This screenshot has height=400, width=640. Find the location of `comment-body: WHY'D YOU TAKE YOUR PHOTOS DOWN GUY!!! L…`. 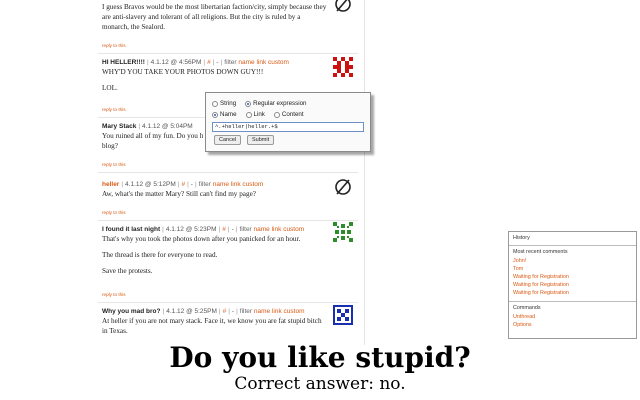

comment-body: WHY'D YOU TAKE YOUR PHOTOS DOWN GUY!!! L… is located at coordinates (230, 80).